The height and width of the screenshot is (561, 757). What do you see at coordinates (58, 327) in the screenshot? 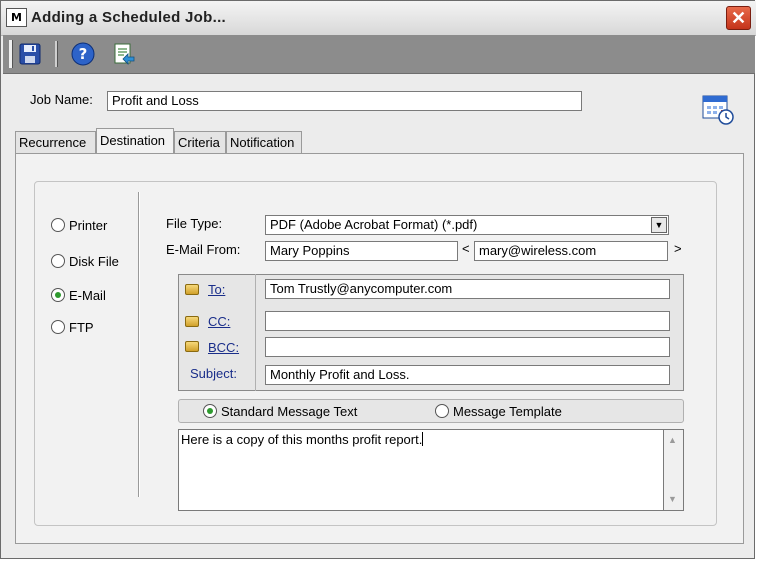
I see `radio-ftp` at bounding box center [58, 327].